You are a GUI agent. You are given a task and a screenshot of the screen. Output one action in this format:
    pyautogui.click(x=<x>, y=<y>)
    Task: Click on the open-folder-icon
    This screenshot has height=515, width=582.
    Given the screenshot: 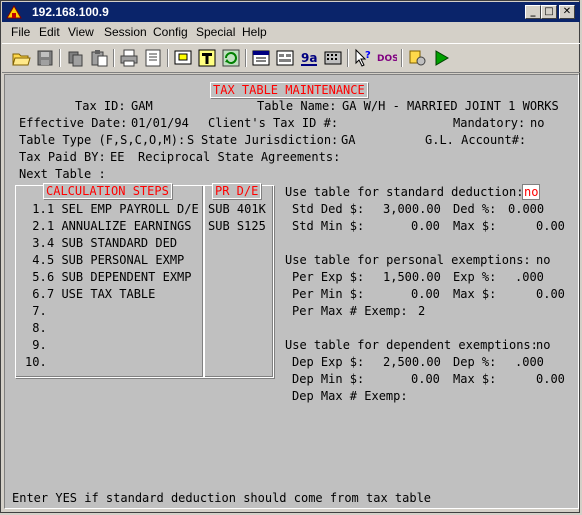 What is the action you would take?
    pyautogui.click(x=21, y=58)
    